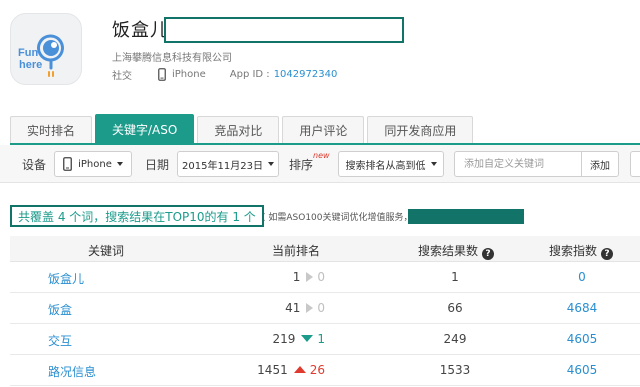 The image size is (640, 387). What do you see at coordinates (455, 308) in the screenshot?
I see `results-value: 66` at bounding box center [455, 308].